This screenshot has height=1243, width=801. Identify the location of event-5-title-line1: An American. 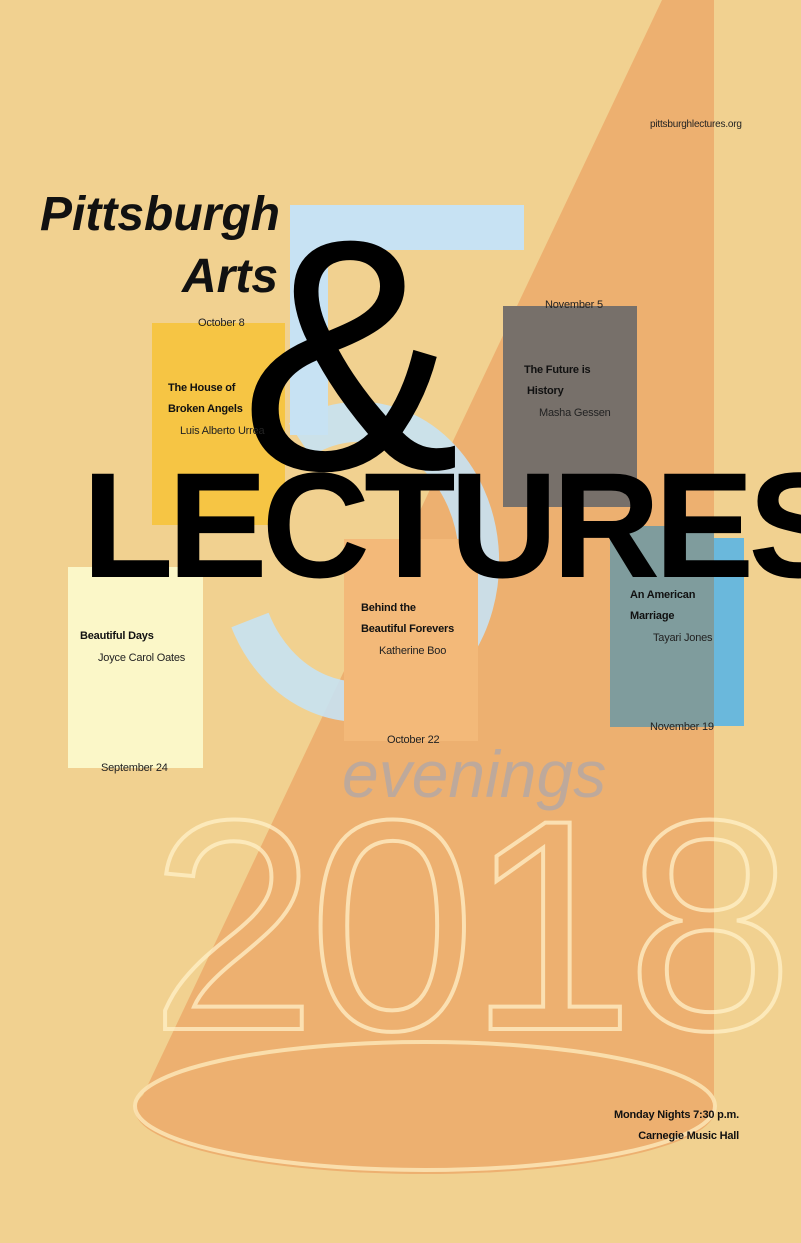
(663, 595).